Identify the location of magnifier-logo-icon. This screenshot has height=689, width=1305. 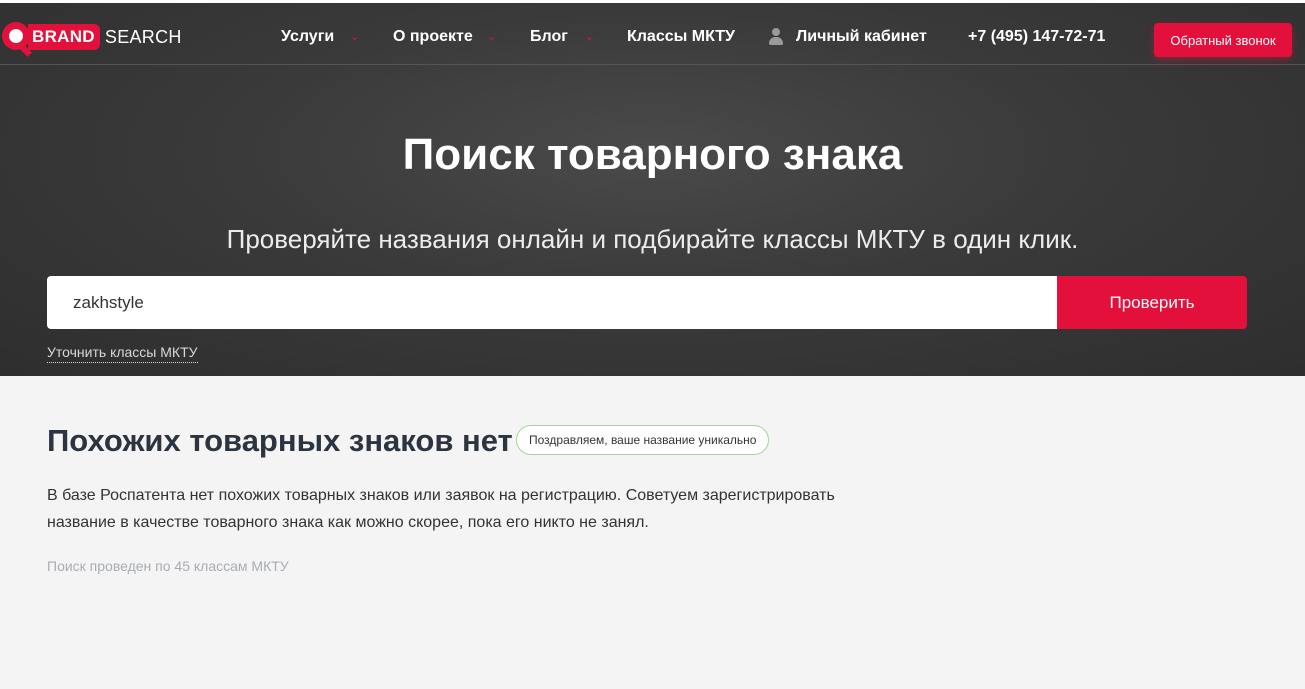
(17, 39).